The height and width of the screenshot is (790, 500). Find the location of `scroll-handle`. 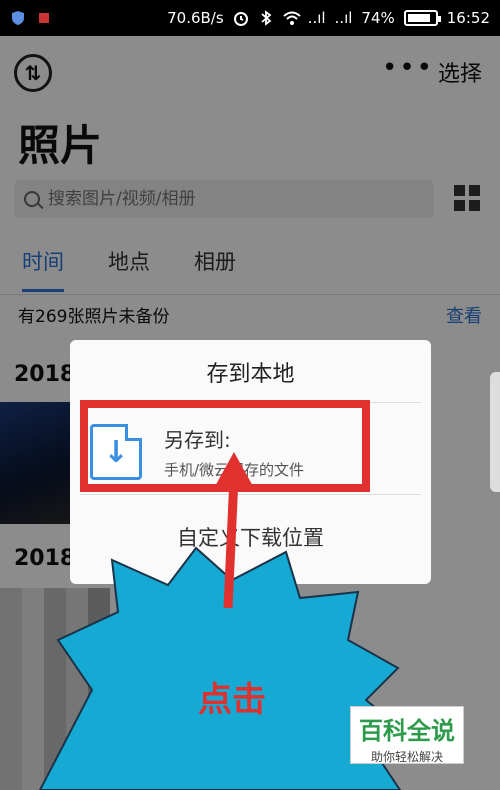

scroll-handle is located at coordinates (495, 432).